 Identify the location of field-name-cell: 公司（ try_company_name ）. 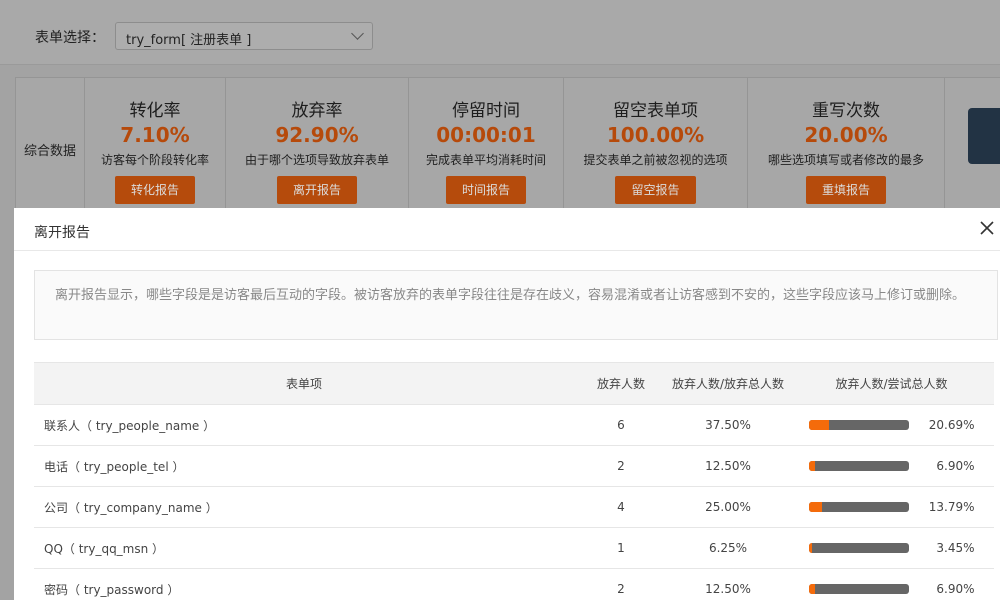
(304, 507).